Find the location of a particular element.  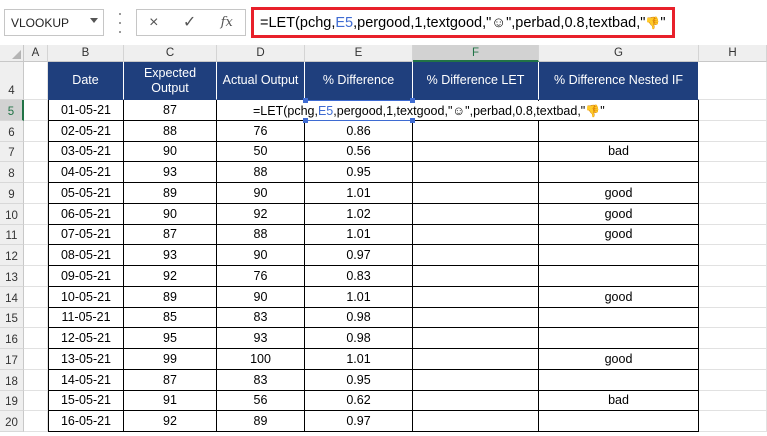

row-header-18: 18 is located at coordinates (12, 380).